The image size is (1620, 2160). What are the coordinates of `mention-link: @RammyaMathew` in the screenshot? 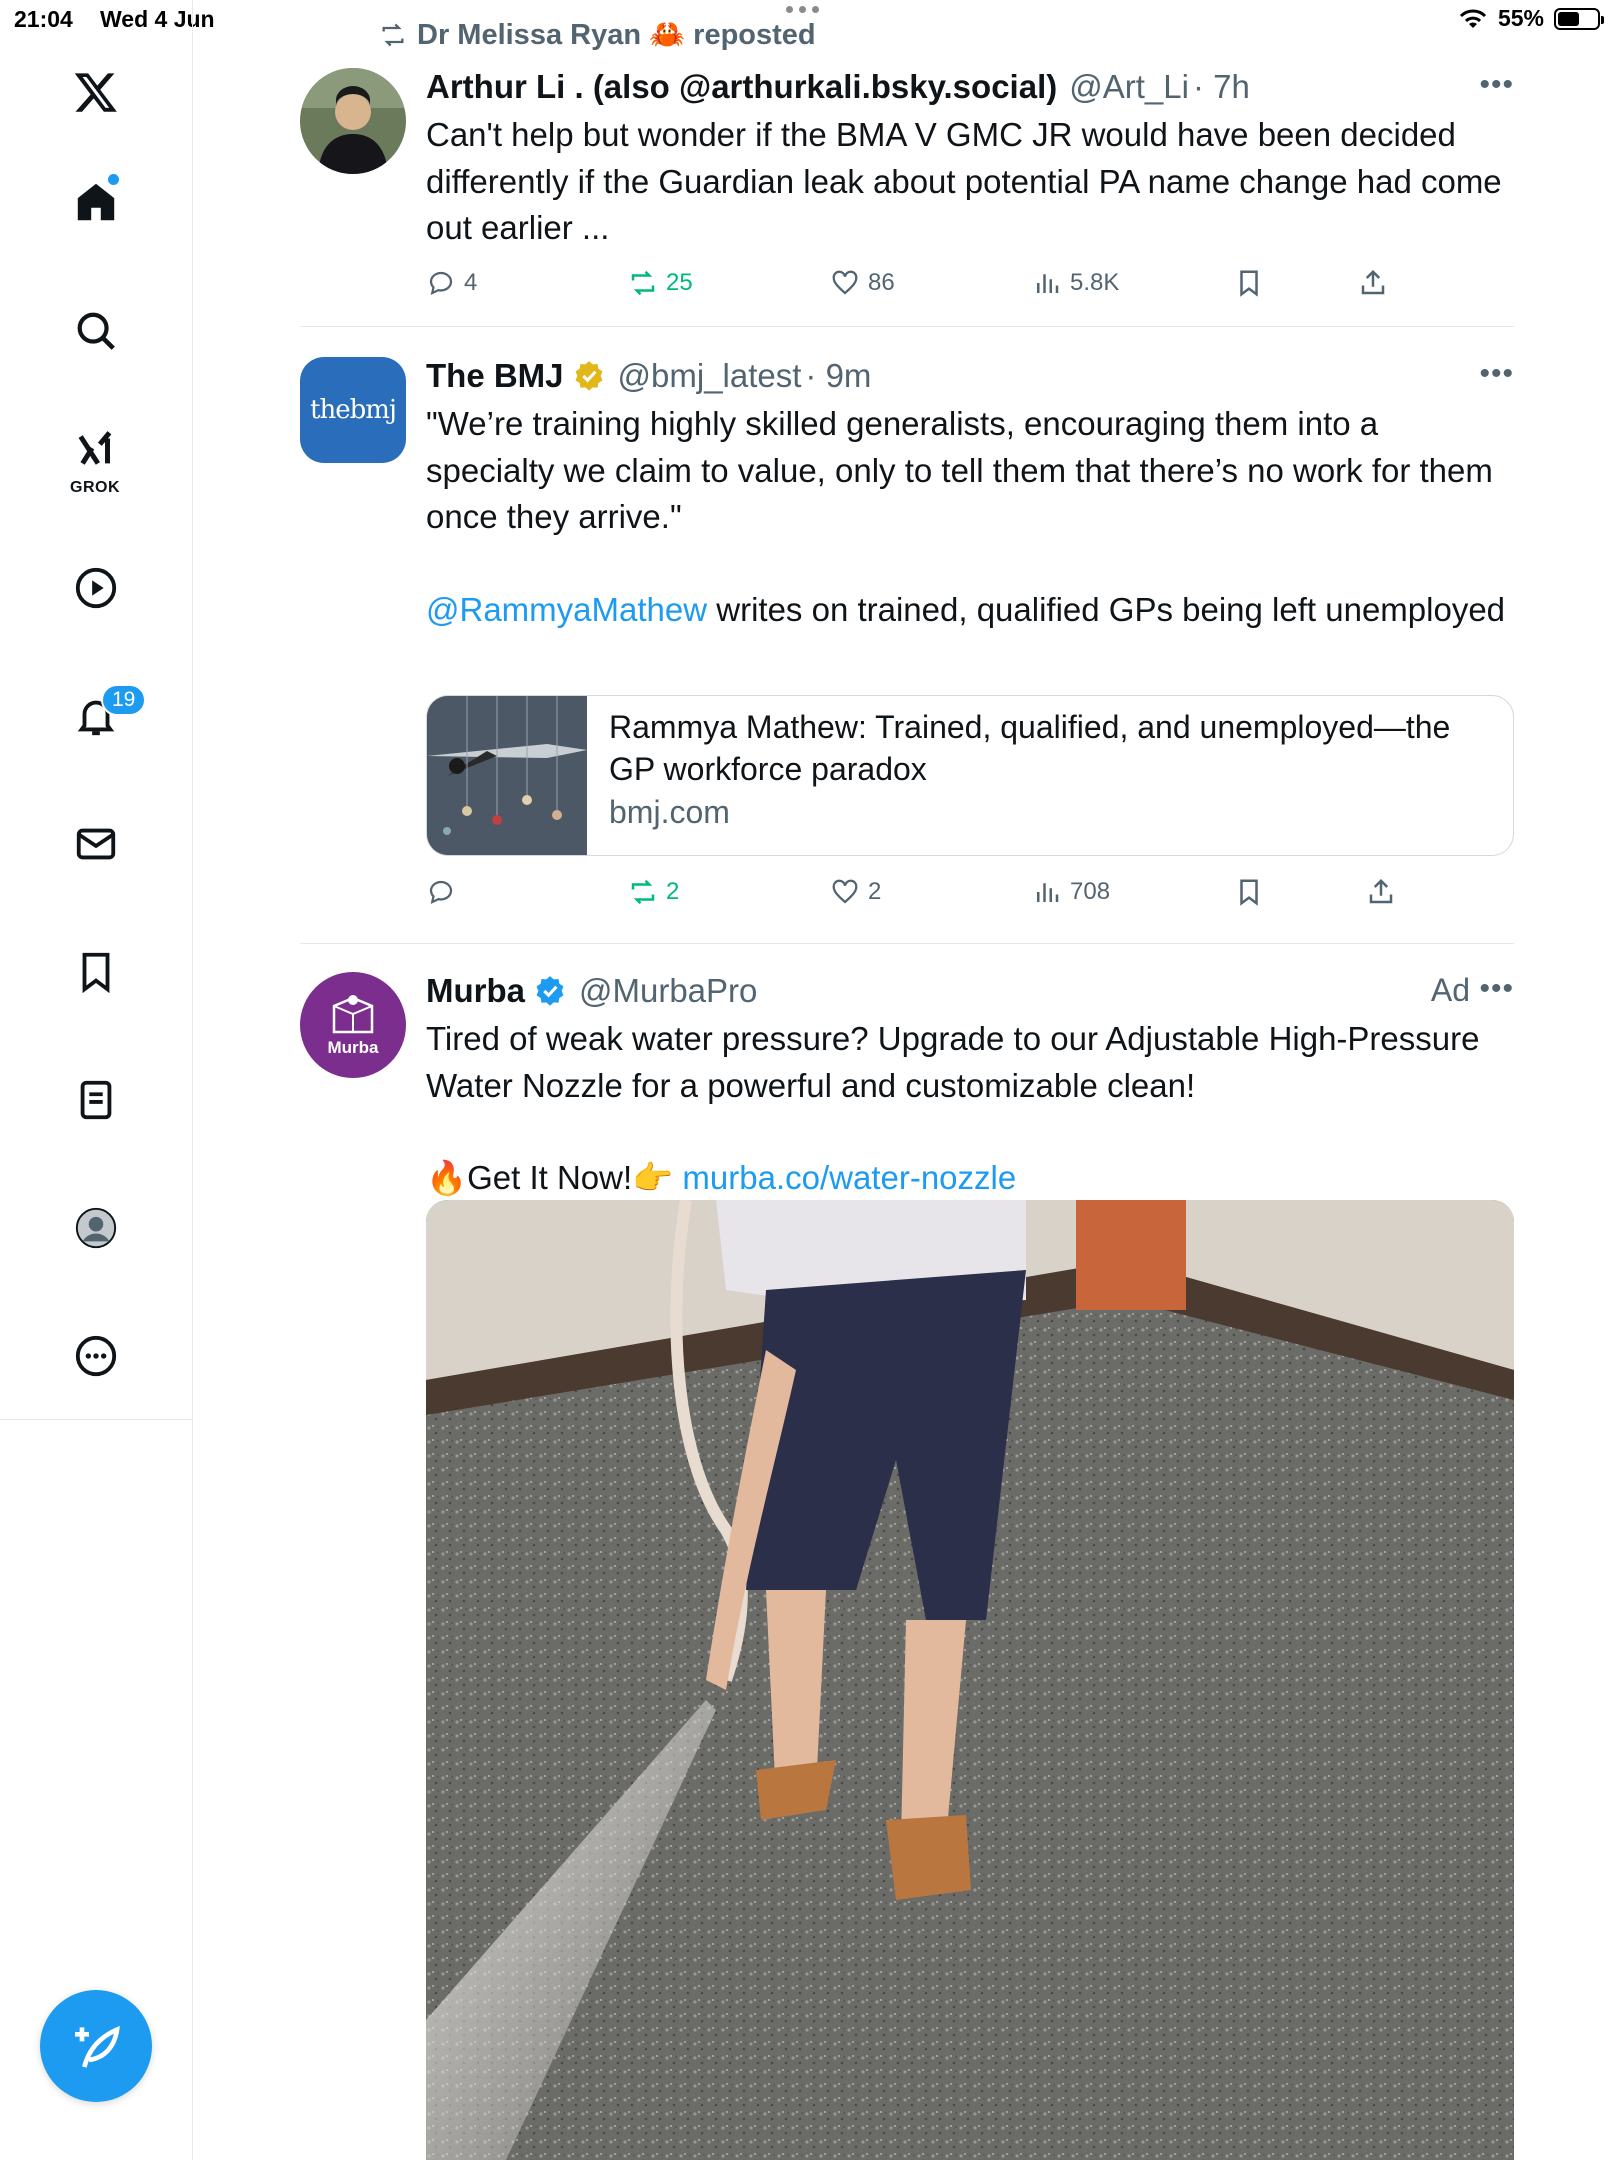 It's located at (566, 609).